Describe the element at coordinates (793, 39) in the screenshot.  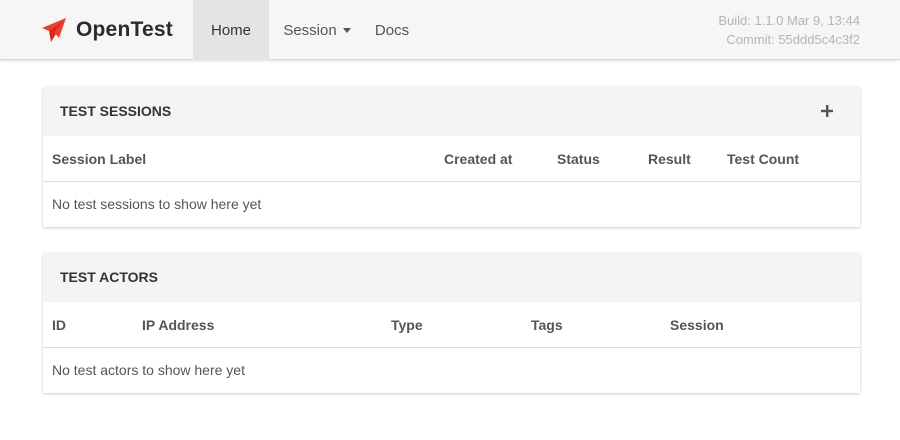
I see `build-commit: Commit: 55ddd5c4c3f2` at that location.